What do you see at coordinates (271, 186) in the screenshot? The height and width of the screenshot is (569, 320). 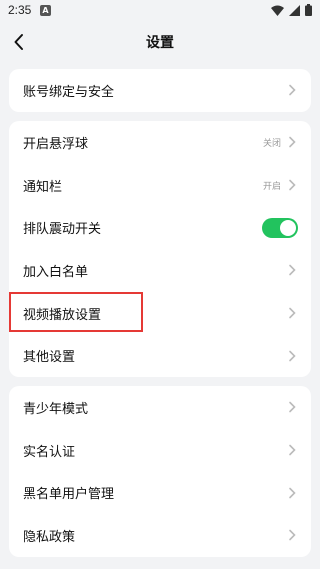 I see `settings-item-value: 开启` at bounding box center [271, 186].